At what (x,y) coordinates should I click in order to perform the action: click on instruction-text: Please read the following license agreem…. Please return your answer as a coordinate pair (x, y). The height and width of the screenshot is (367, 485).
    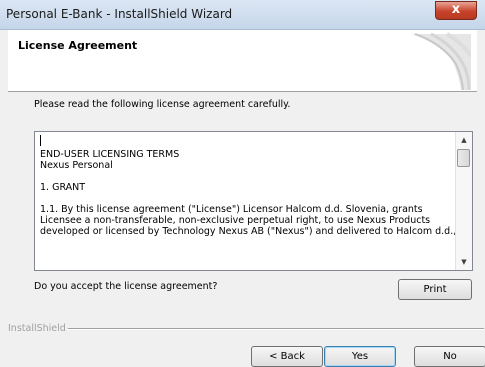
    Looking at the image, I should click on (162, 104).